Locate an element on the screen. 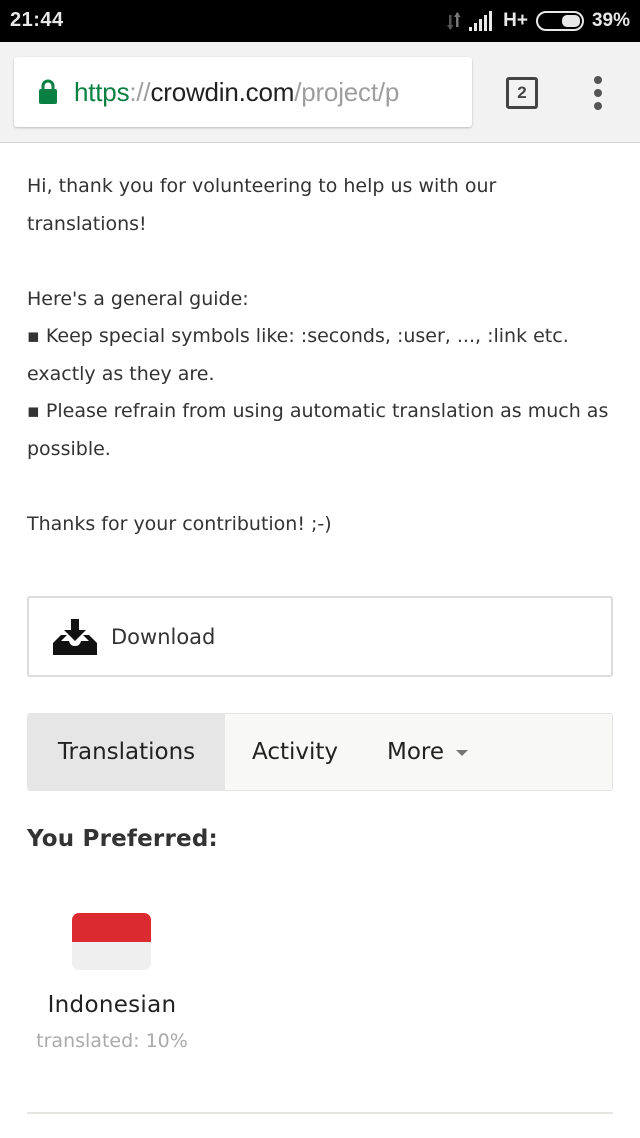 The height and width of the screenshot is (1138, 640). indonesia-flag-icon is located at coordinates (111, 941).